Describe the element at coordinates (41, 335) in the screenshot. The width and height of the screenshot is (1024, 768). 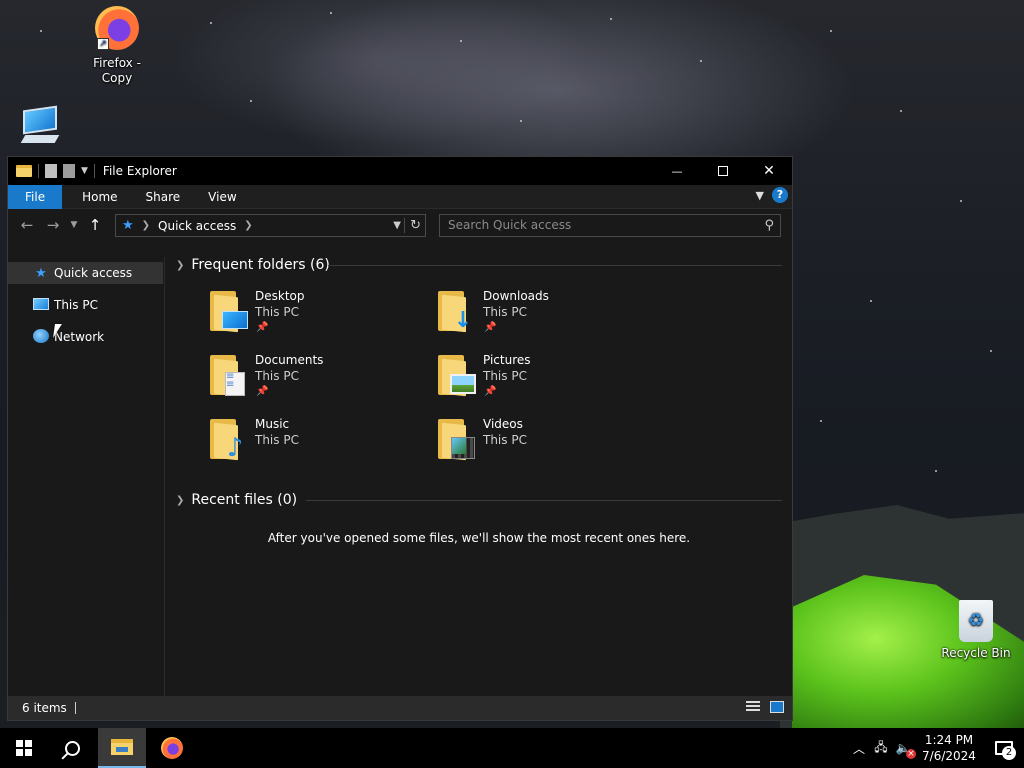
I see `network-icon` at that location.